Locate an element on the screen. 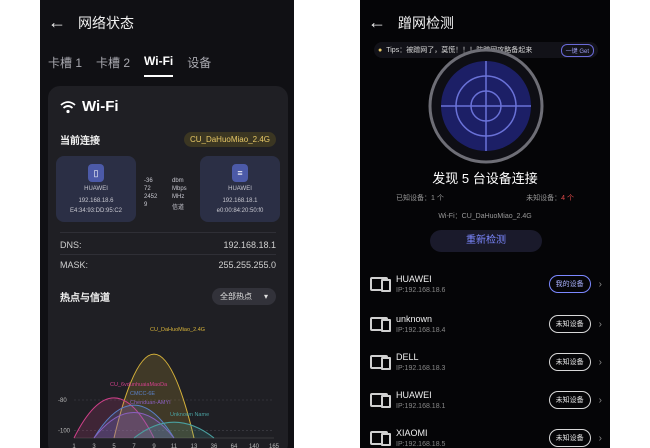  router-device-name: HUAWEI is located at coordinates (240, 189).